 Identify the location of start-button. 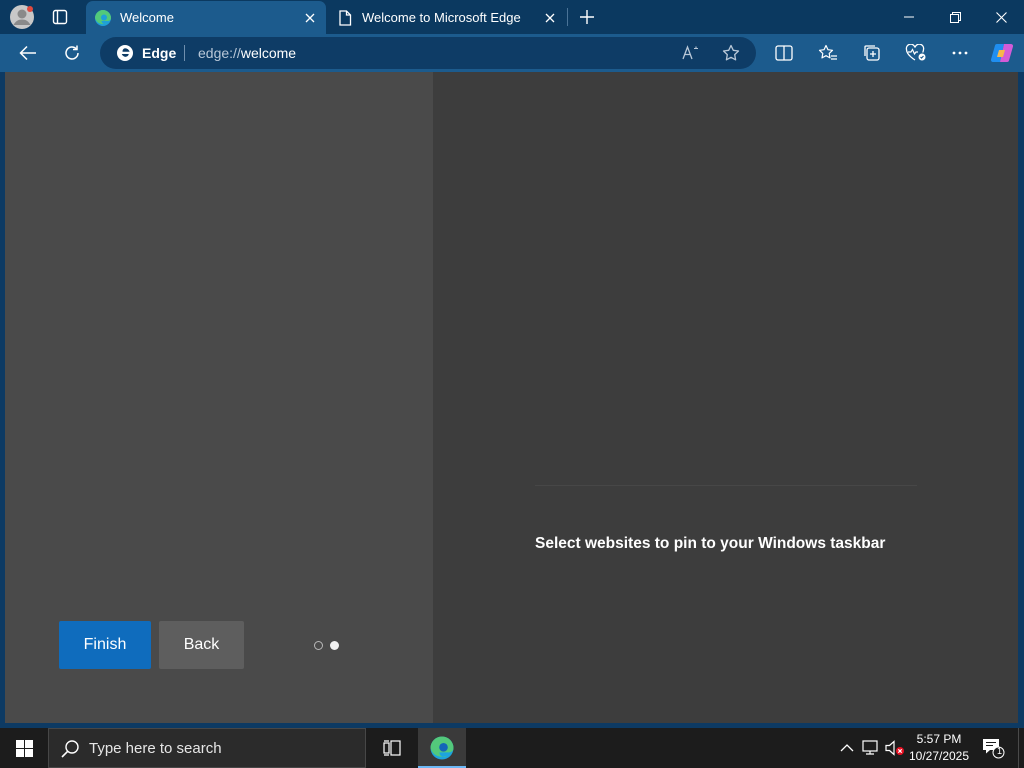
(24, 748).